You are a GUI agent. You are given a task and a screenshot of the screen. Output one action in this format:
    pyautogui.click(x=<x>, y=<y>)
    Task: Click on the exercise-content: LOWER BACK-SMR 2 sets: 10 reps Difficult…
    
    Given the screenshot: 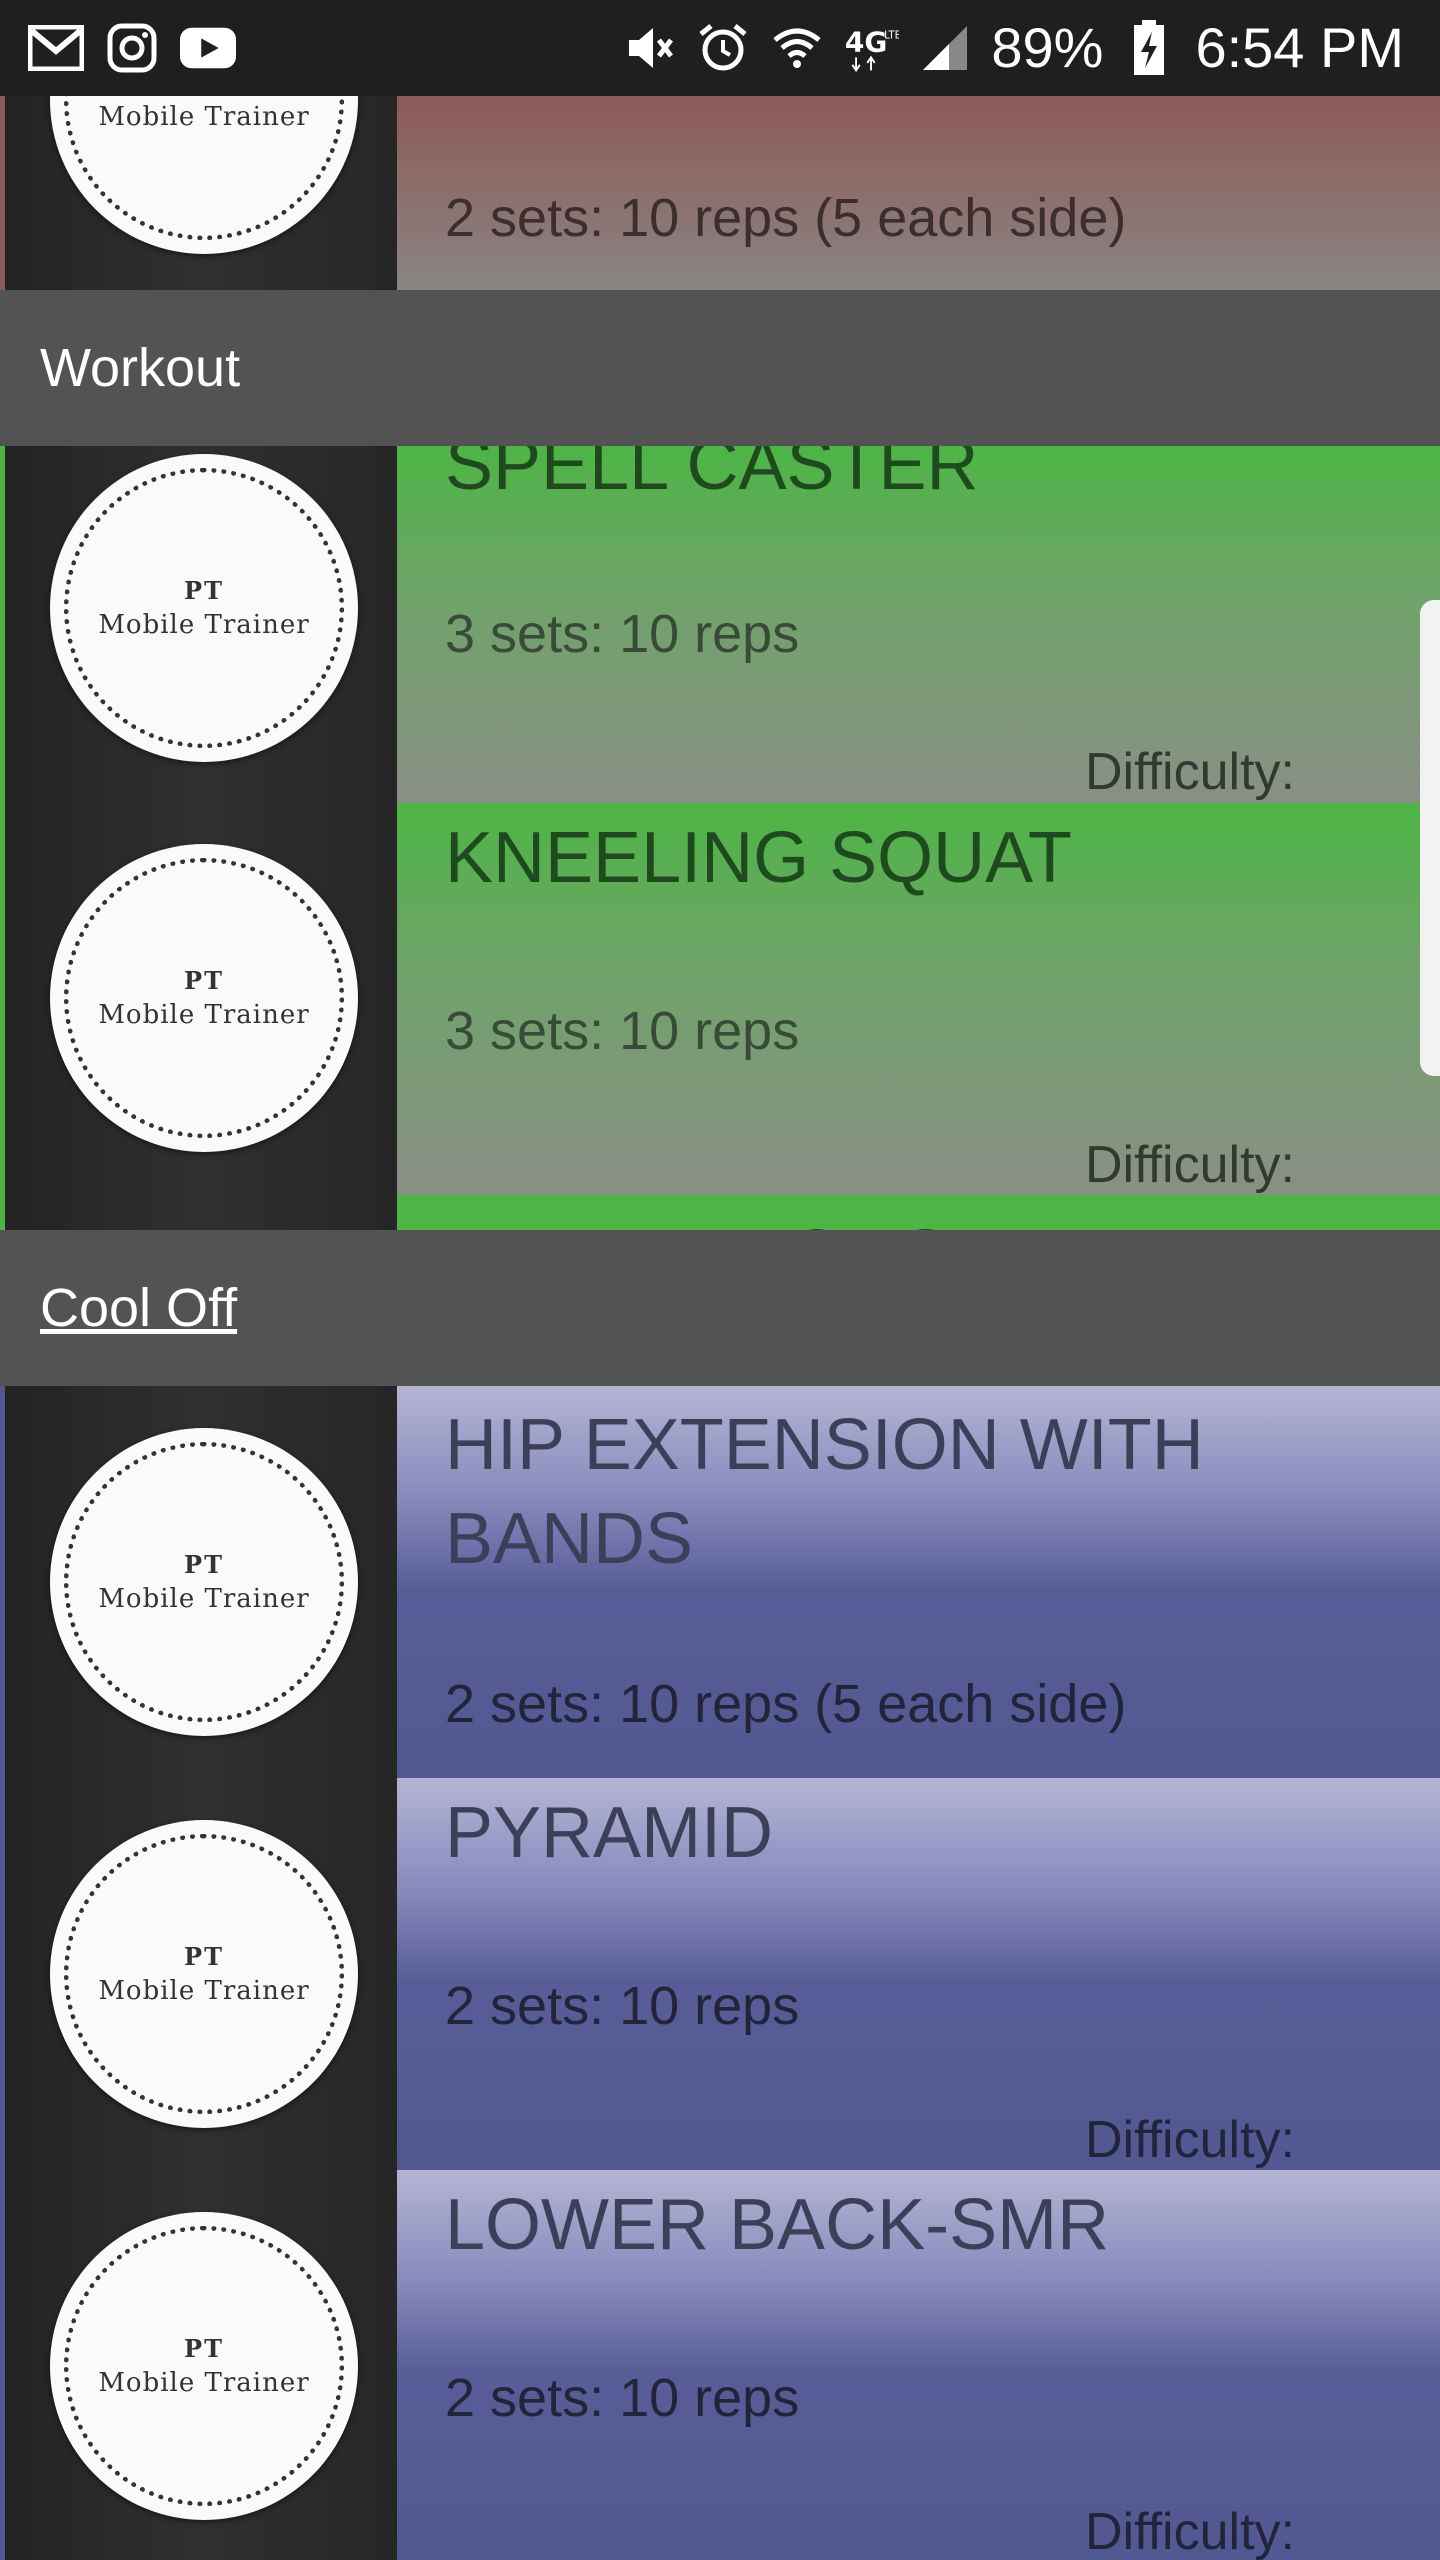 What is the action you would take?
    pyautogui.click(x=918, y=2365)
    